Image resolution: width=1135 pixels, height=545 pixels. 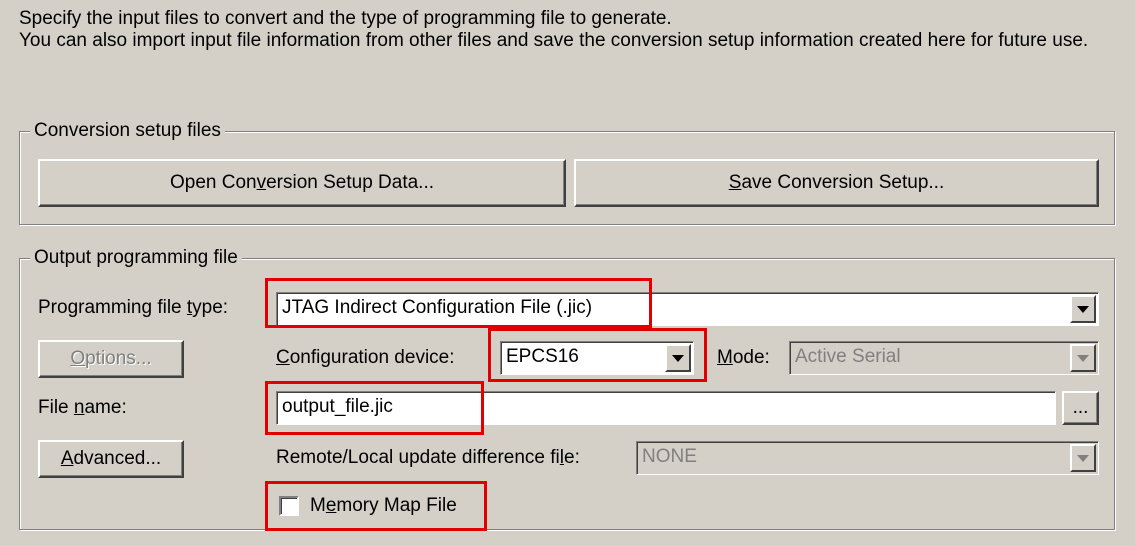 What do you see at coordinates (944, 358) in the screenshot?
I see `mode-select: Active Serial` at bounding box center [944, 358].